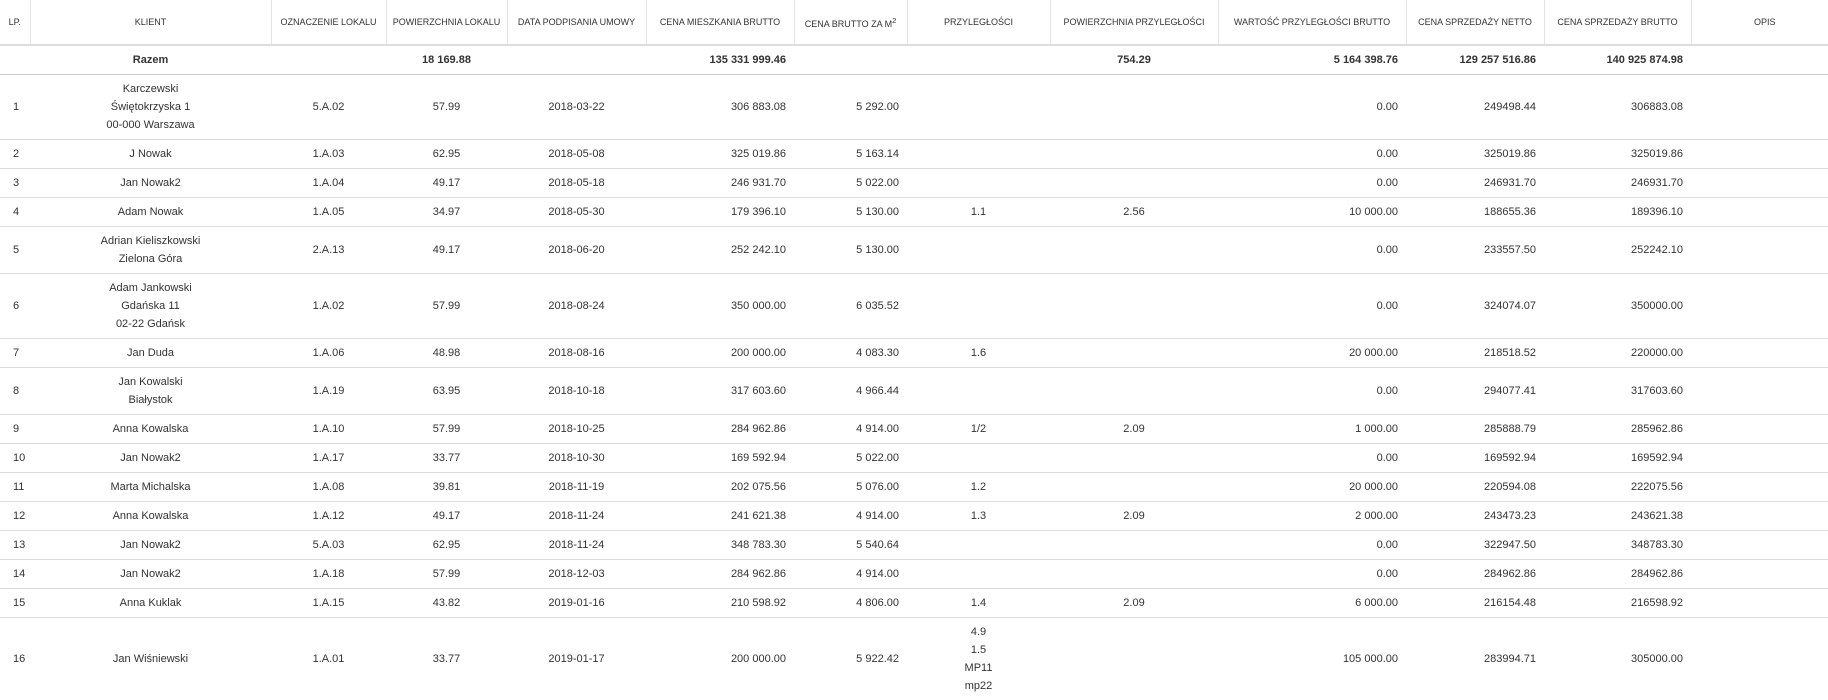  I want to click on cell-klient-line: Karczewski, so click(150, 88).